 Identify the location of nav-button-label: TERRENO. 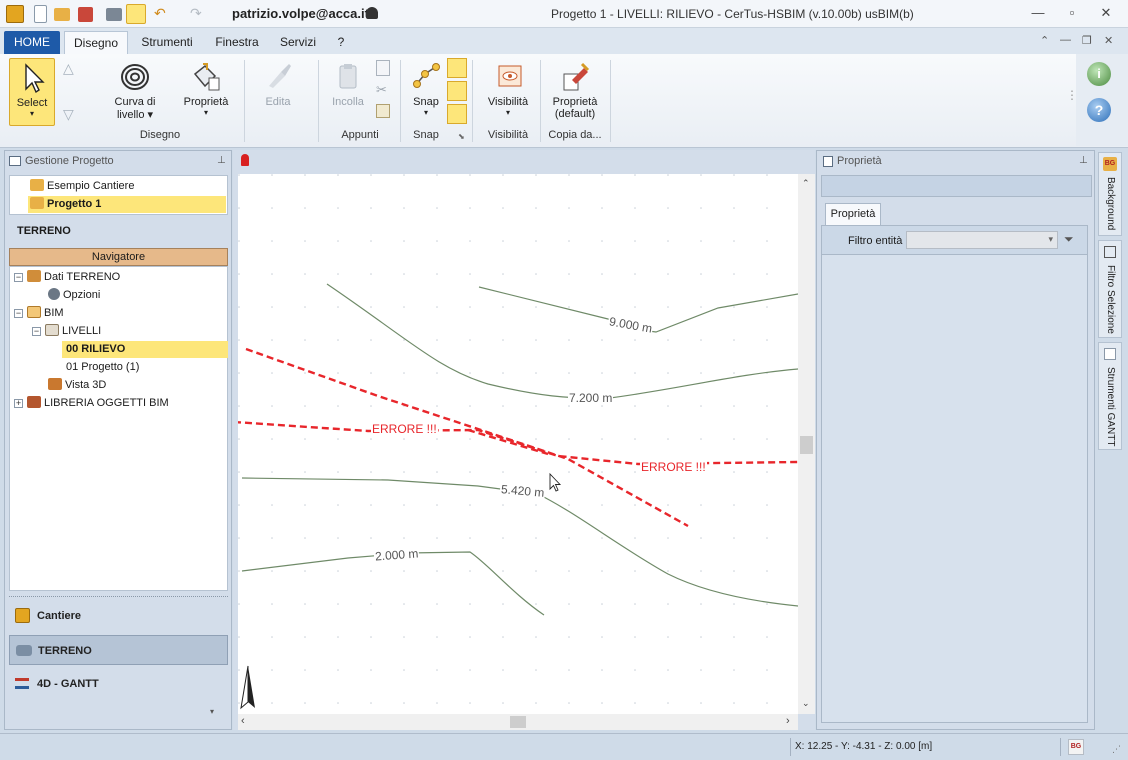
(65, 651).